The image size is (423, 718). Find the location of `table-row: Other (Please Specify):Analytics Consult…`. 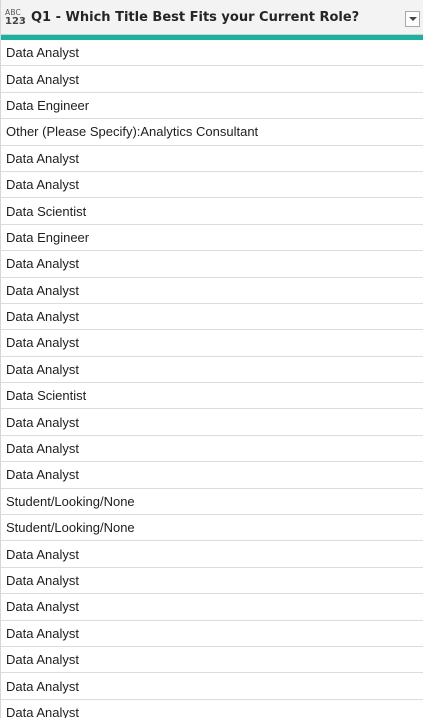

table-row: Other (Please Specify):Analytics Consult… is located at coordinates (212, 132).